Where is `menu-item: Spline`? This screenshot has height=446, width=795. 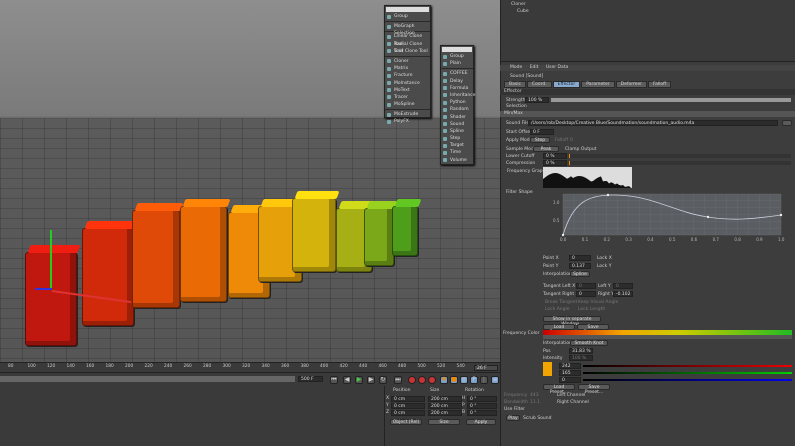
menu-item: Spline is located at coordinates (457, 131).